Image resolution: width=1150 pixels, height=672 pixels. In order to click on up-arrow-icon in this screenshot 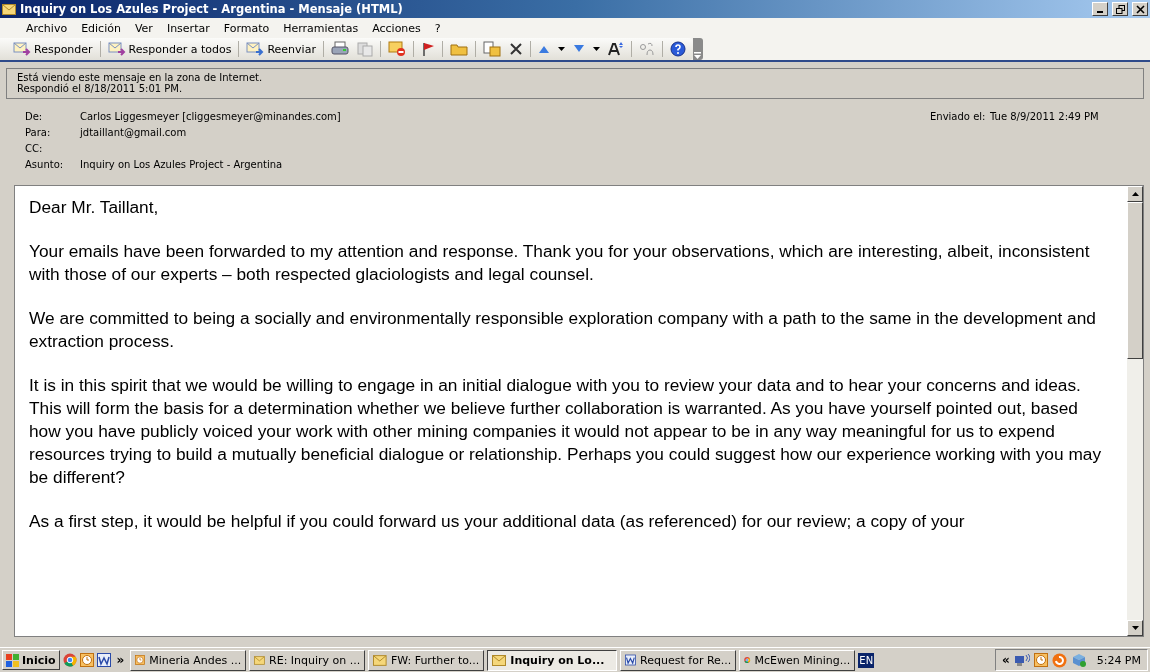, I will do `click(1135, 194)`.